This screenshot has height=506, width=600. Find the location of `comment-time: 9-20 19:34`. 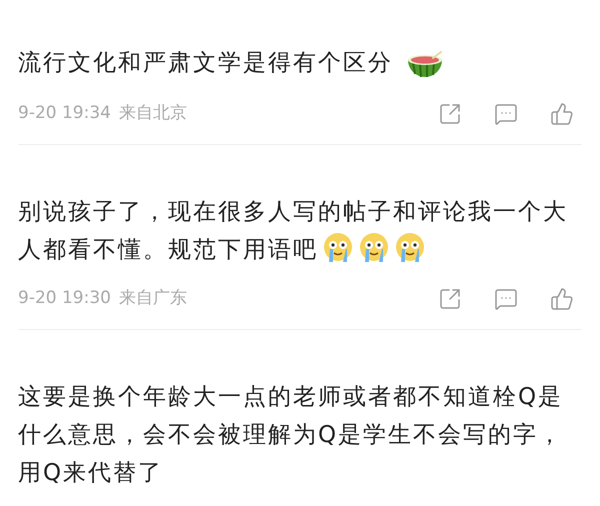

comment-time: 9-20 19:34 is located at coordinates (64, 114).